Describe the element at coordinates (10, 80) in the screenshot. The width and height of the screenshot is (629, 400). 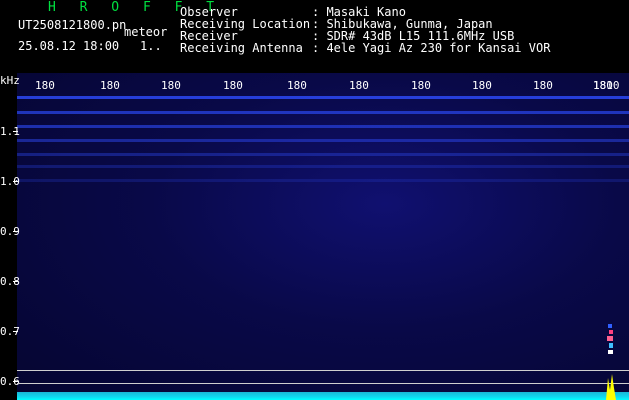
I see `y-unit-label: kHz` at that location.